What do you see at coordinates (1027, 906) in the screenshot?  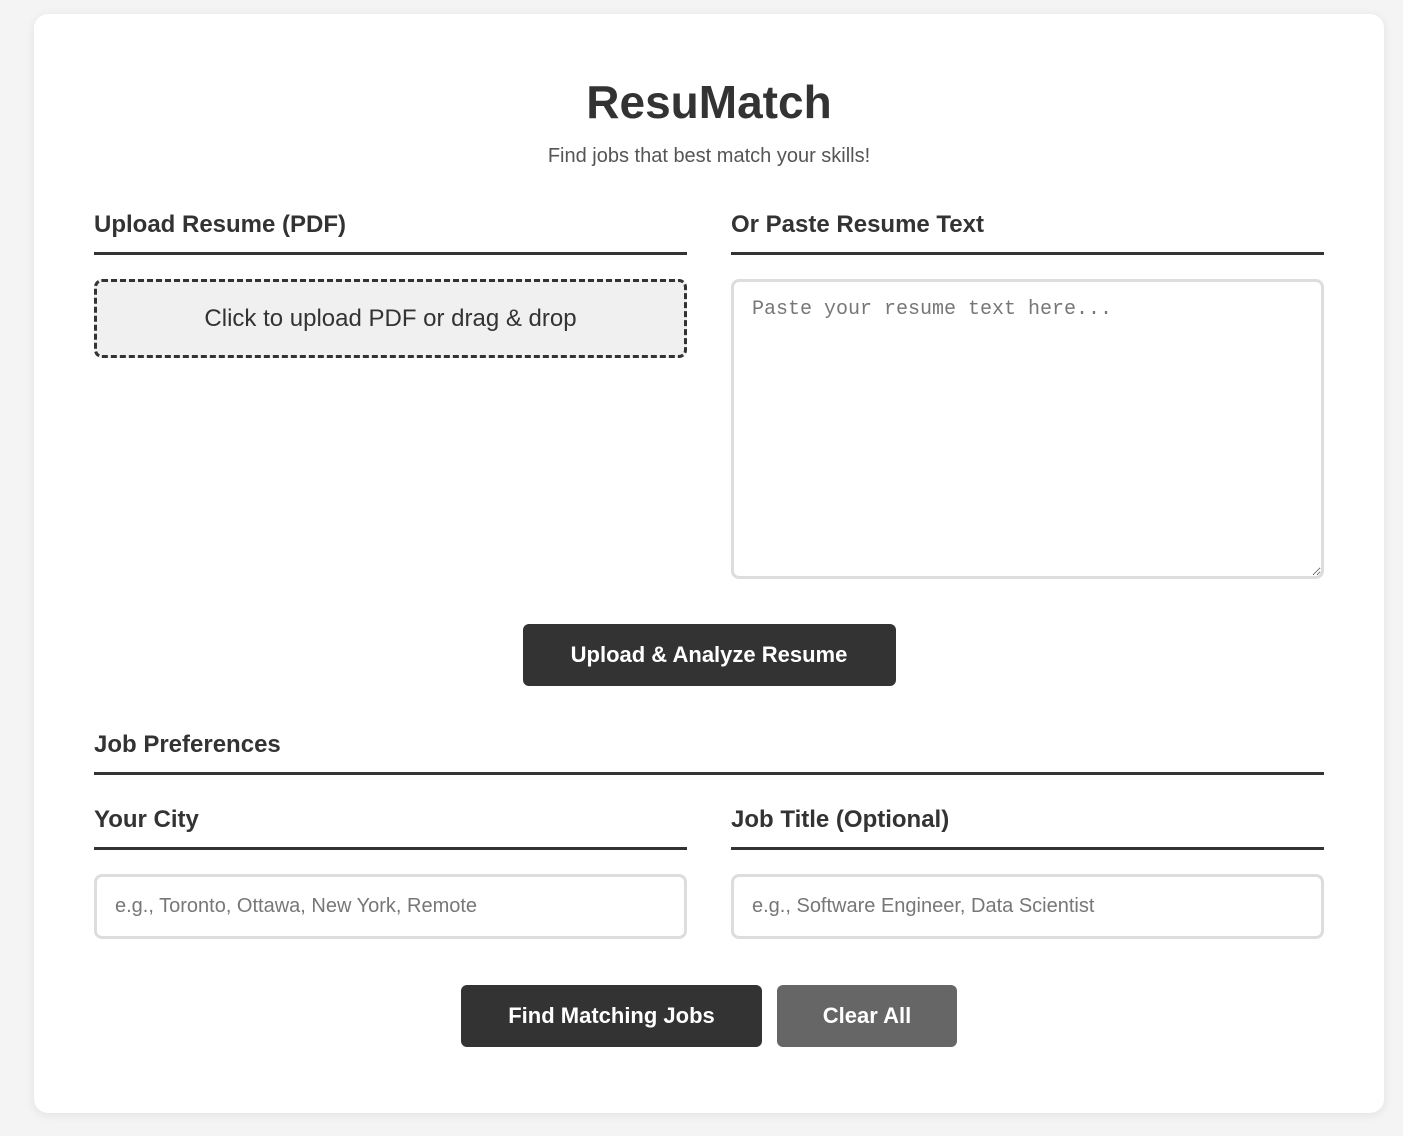 I see `job-title-input` at bounding box center [1027, 906].